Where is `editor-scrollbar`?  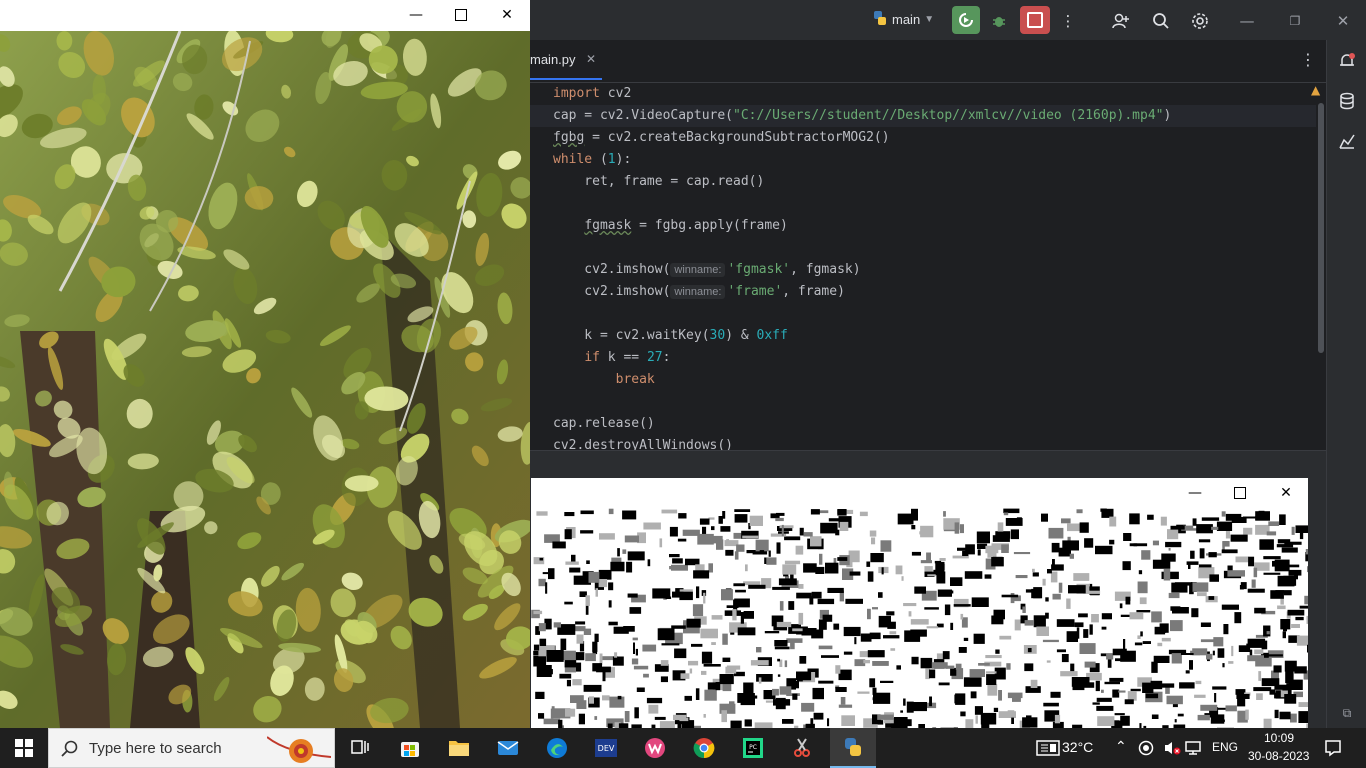 editor-scrollbar is located at coordinates (1321, 228).